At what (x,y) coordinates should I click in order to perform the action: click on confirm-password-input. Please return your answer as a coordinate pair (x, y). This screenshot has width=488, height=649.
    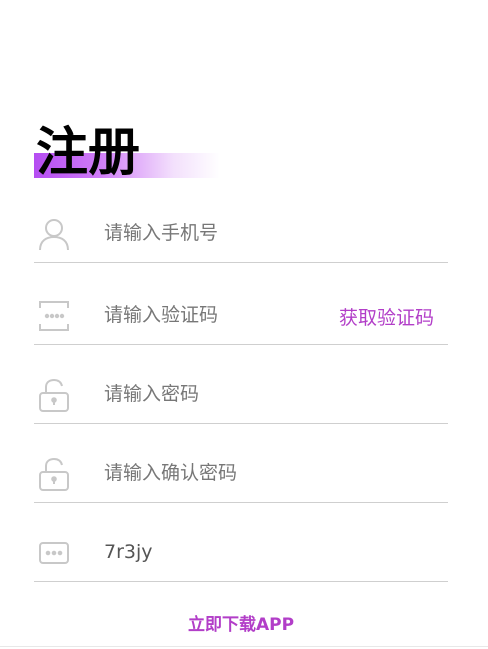
    Looking at the image, I should click on (214, 473).